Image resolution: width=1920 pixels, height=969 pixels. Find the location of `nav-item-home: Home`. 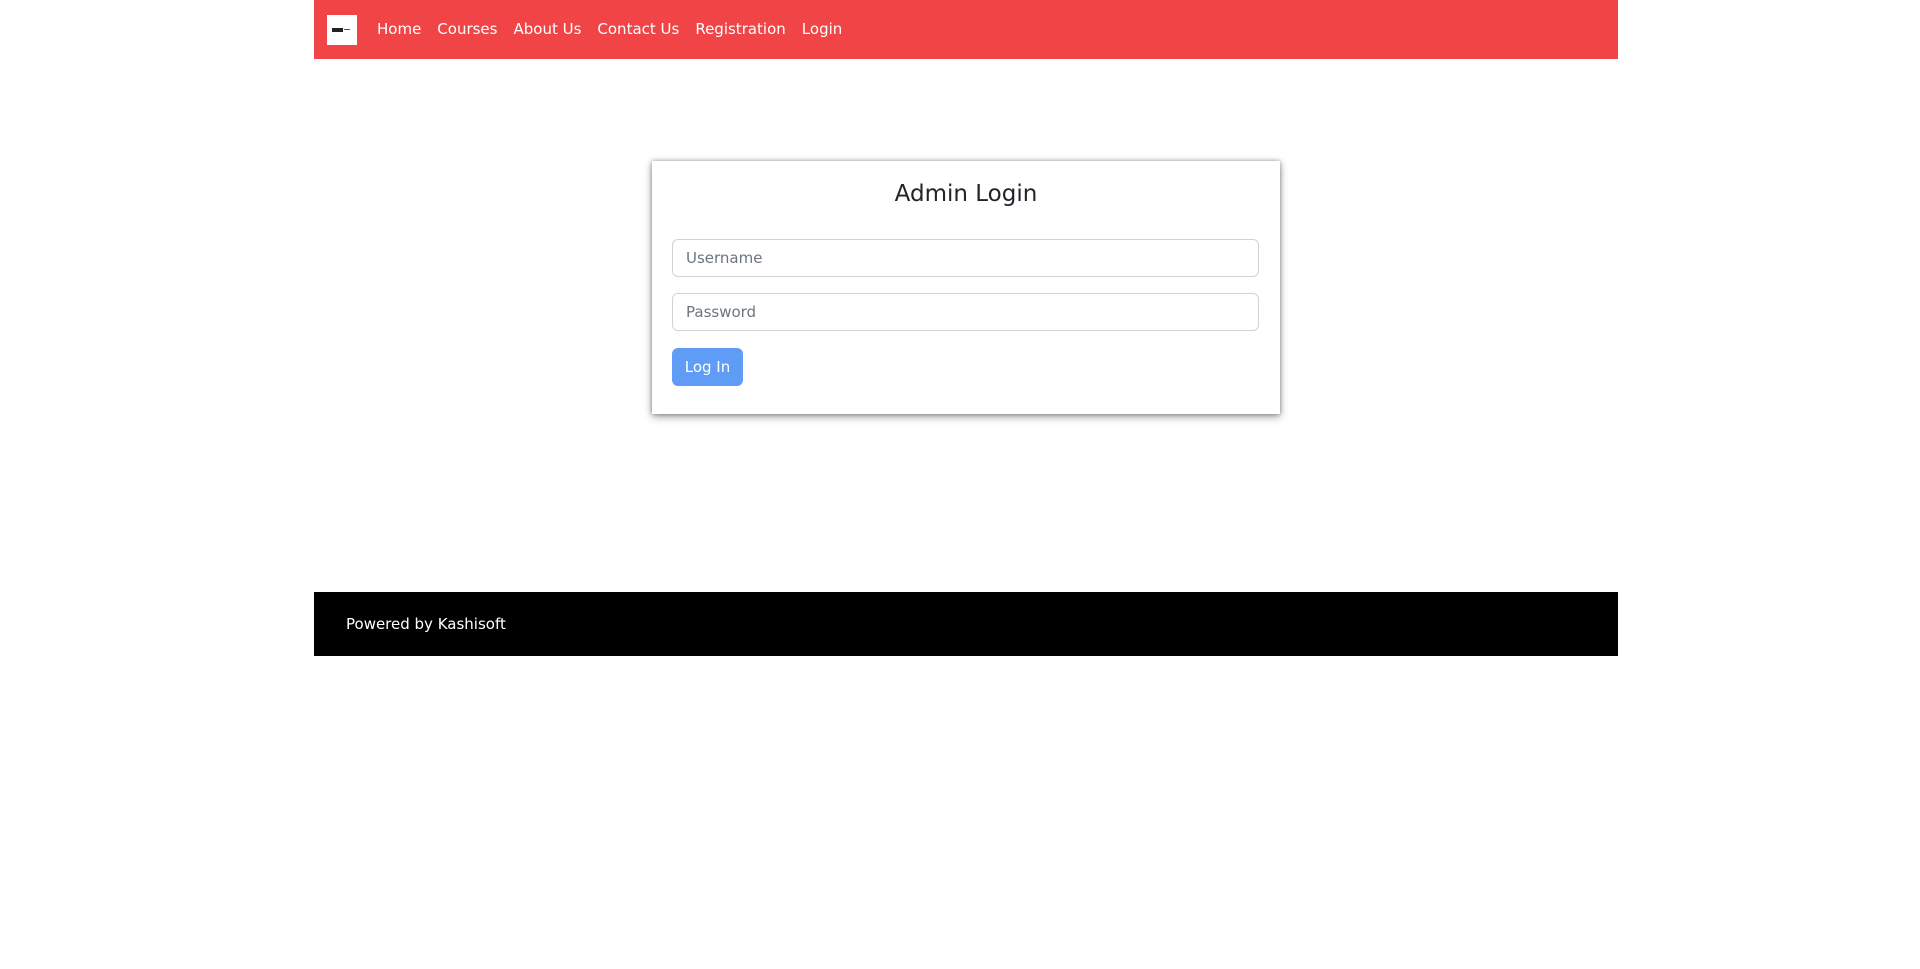

nav-item-home: Home is located at coordinates (399, 29).